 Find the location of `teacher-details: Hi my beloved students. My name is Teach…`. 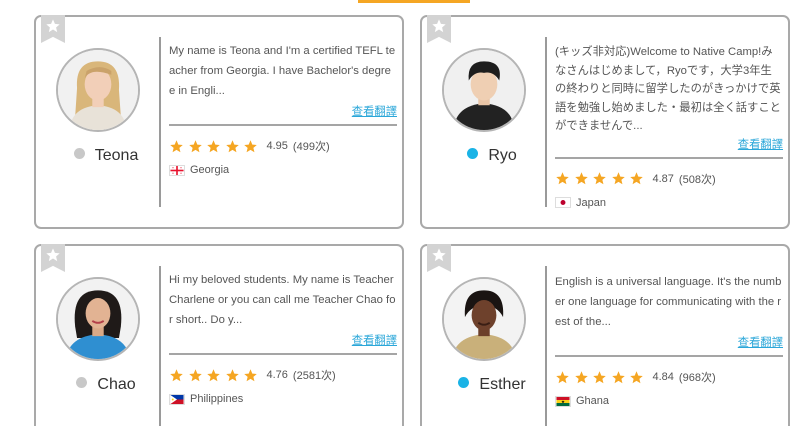

teacher-details: Hi my beloved students. My name is Teach… is located at coordinates (283, 337).